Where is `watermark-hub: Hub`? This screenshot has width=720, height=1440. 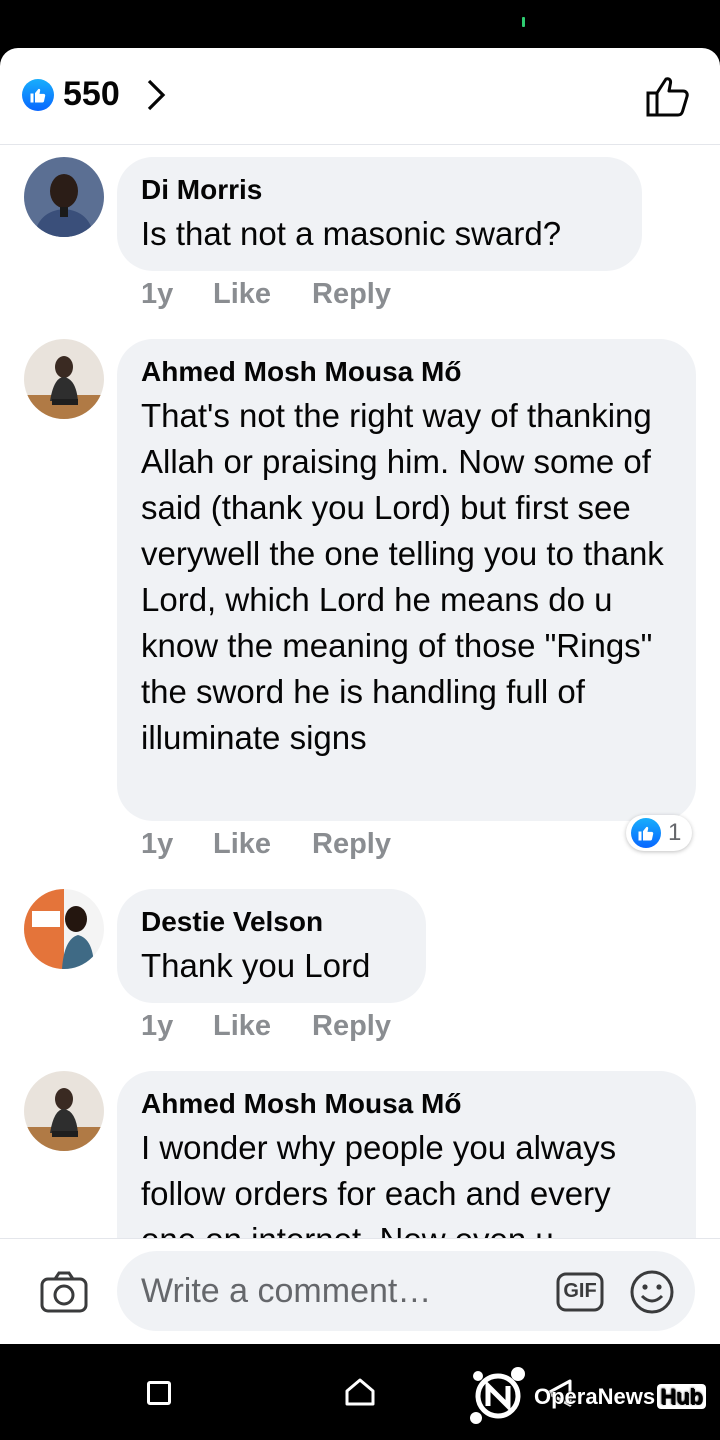
watermark-hub: Hub is located at coordinates (681, 1396).